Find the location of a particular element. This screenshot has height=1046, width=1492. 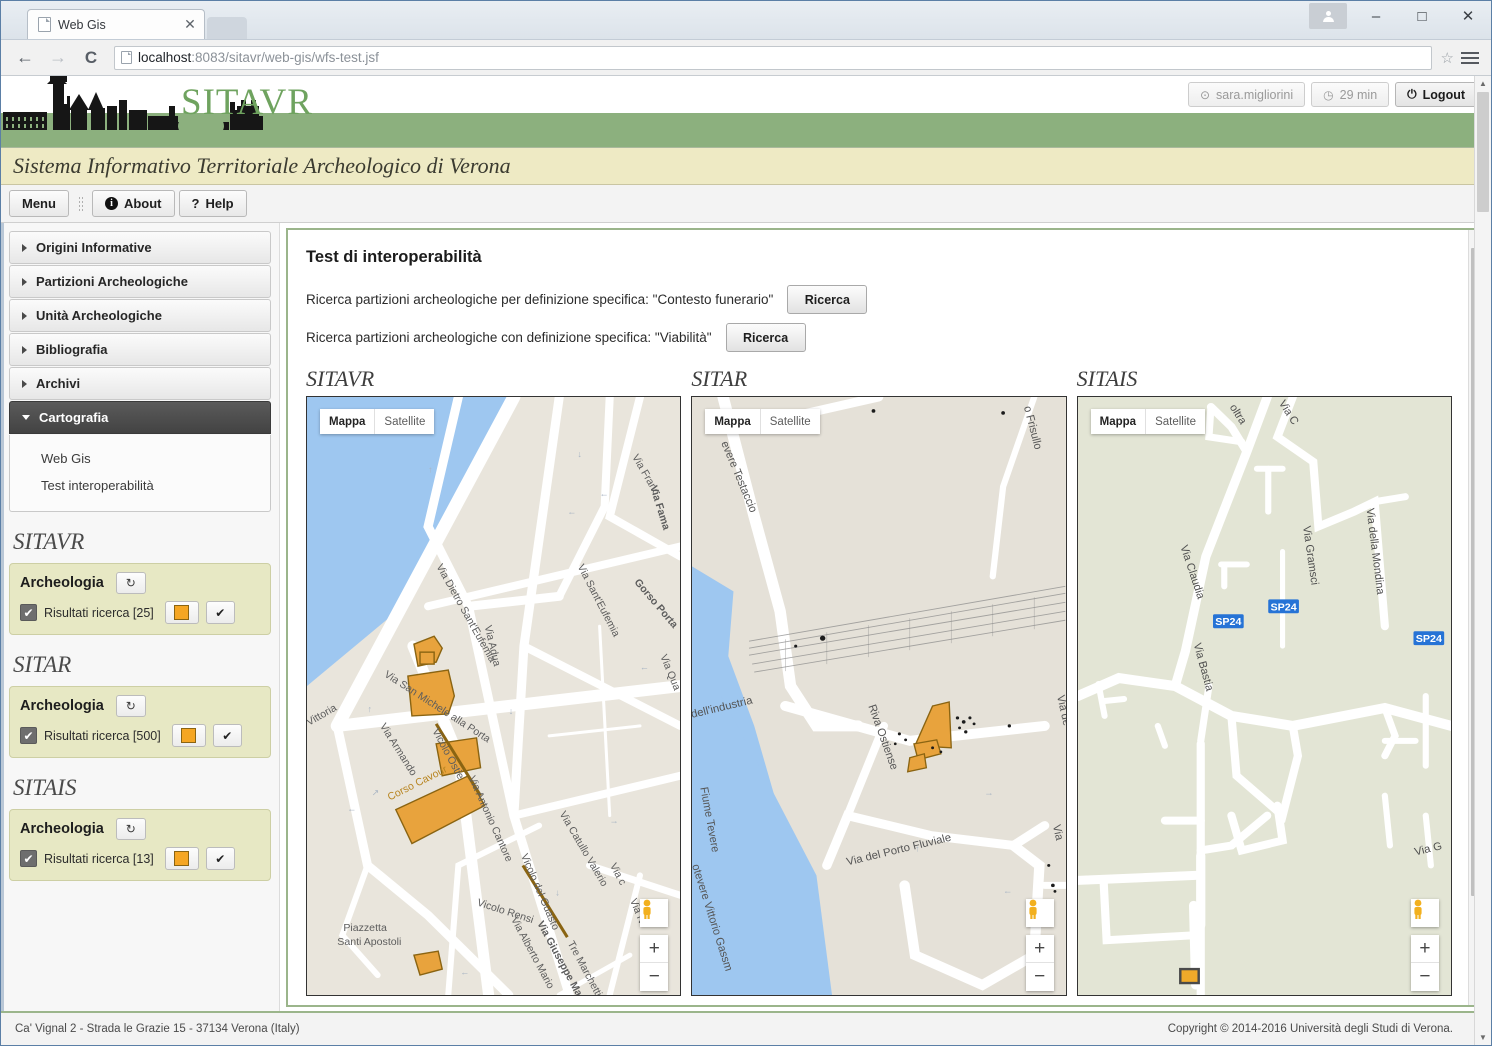

minimize-button: – is located at coordinates (1376, 16).